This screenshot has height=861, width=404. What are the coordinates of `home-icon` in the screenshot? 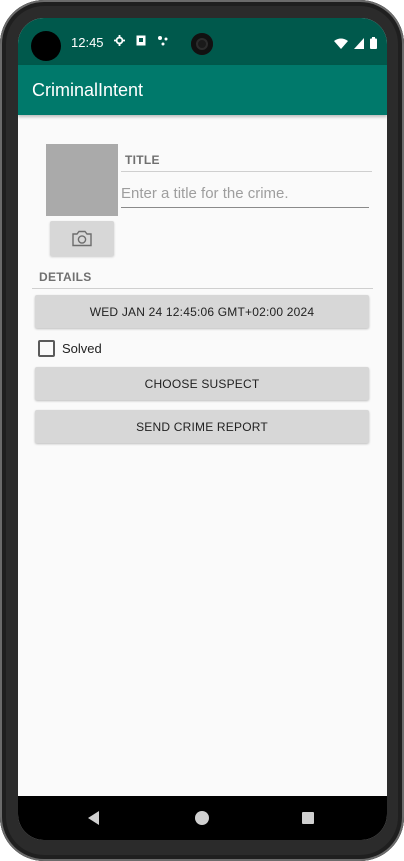 It's located at (202, 818).